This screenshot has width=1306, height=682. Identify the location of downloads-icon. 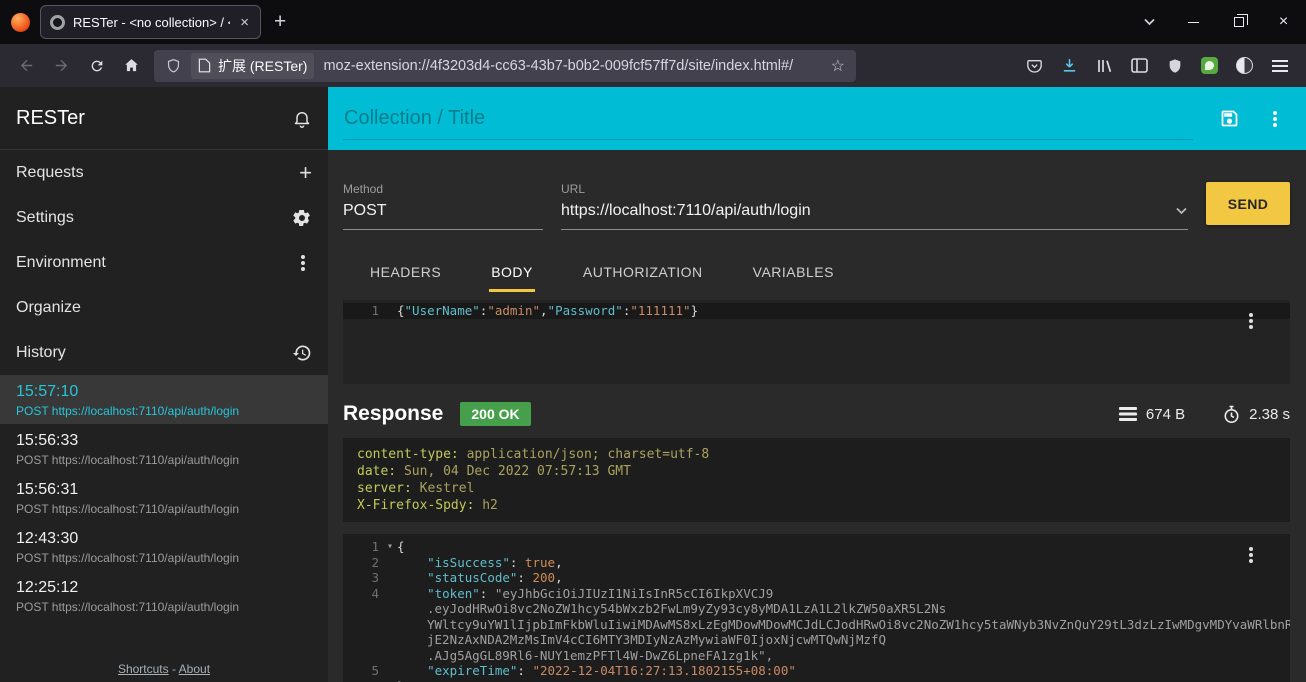
(1069, 65).